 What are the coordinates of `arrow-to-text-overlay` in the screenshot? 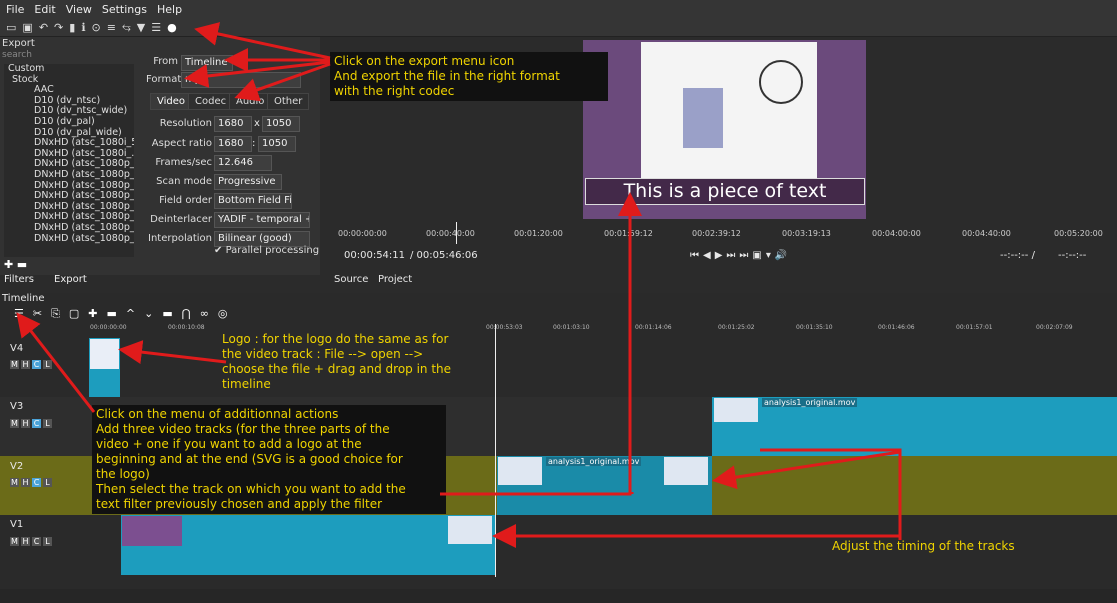 It's located at (541, 344).